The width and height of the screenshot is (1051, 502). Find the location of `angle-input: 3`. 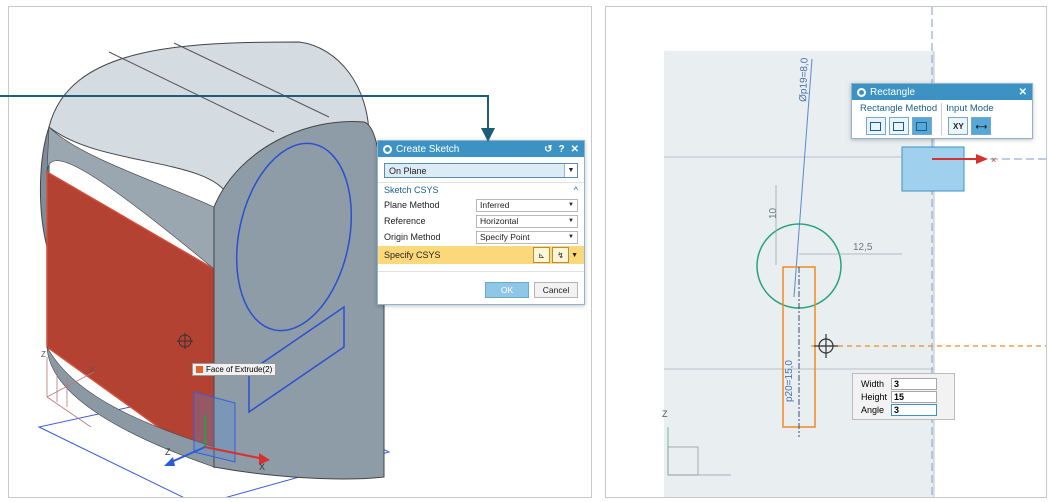

angle-input: 3 is located at coordinates (914, 409).